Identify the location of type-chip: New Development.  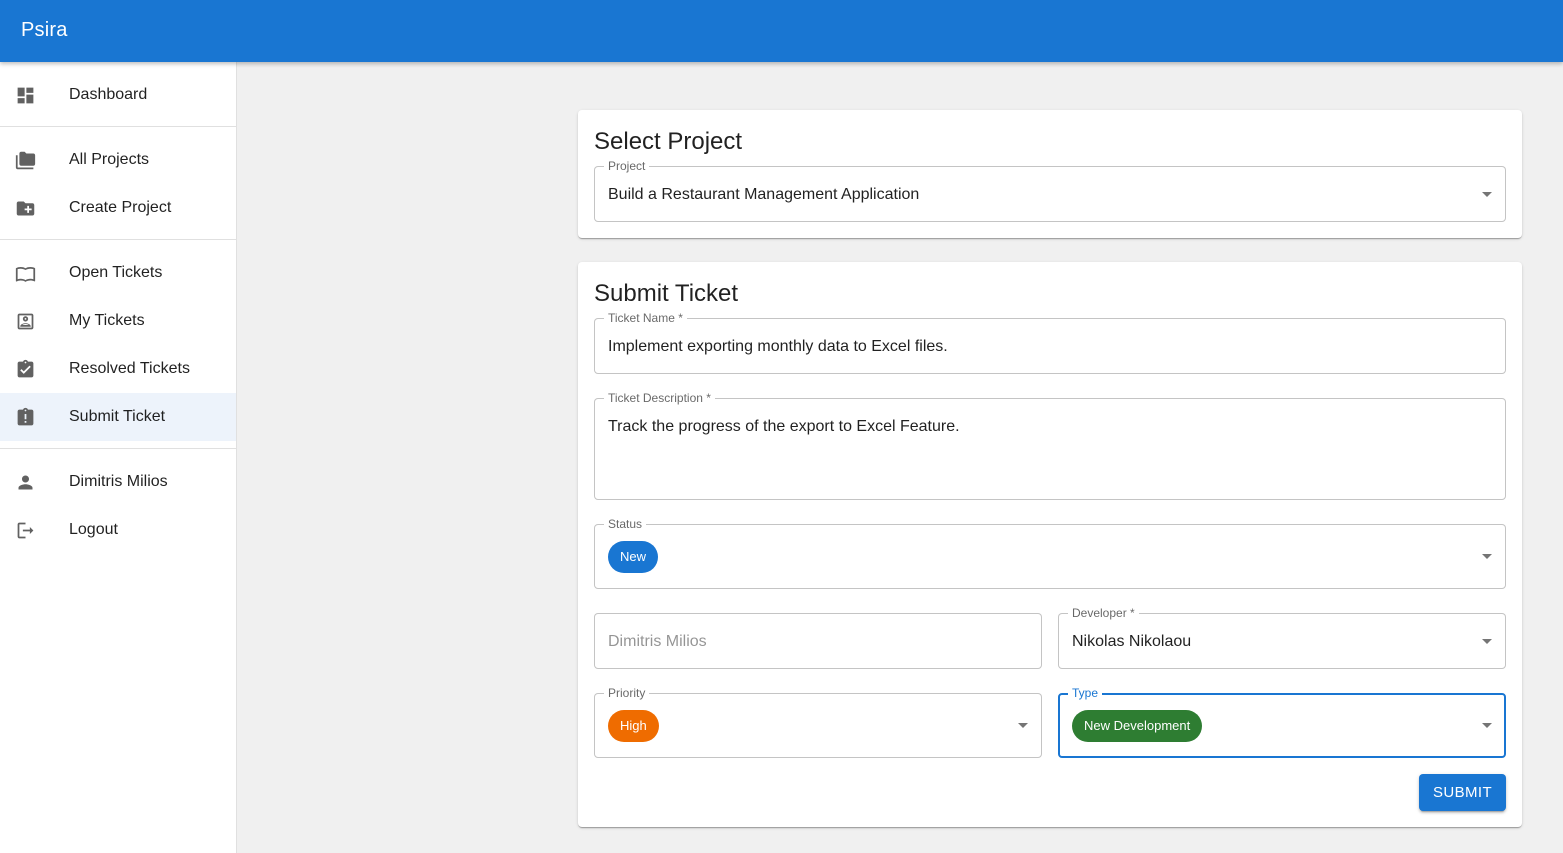
(1137, 726).